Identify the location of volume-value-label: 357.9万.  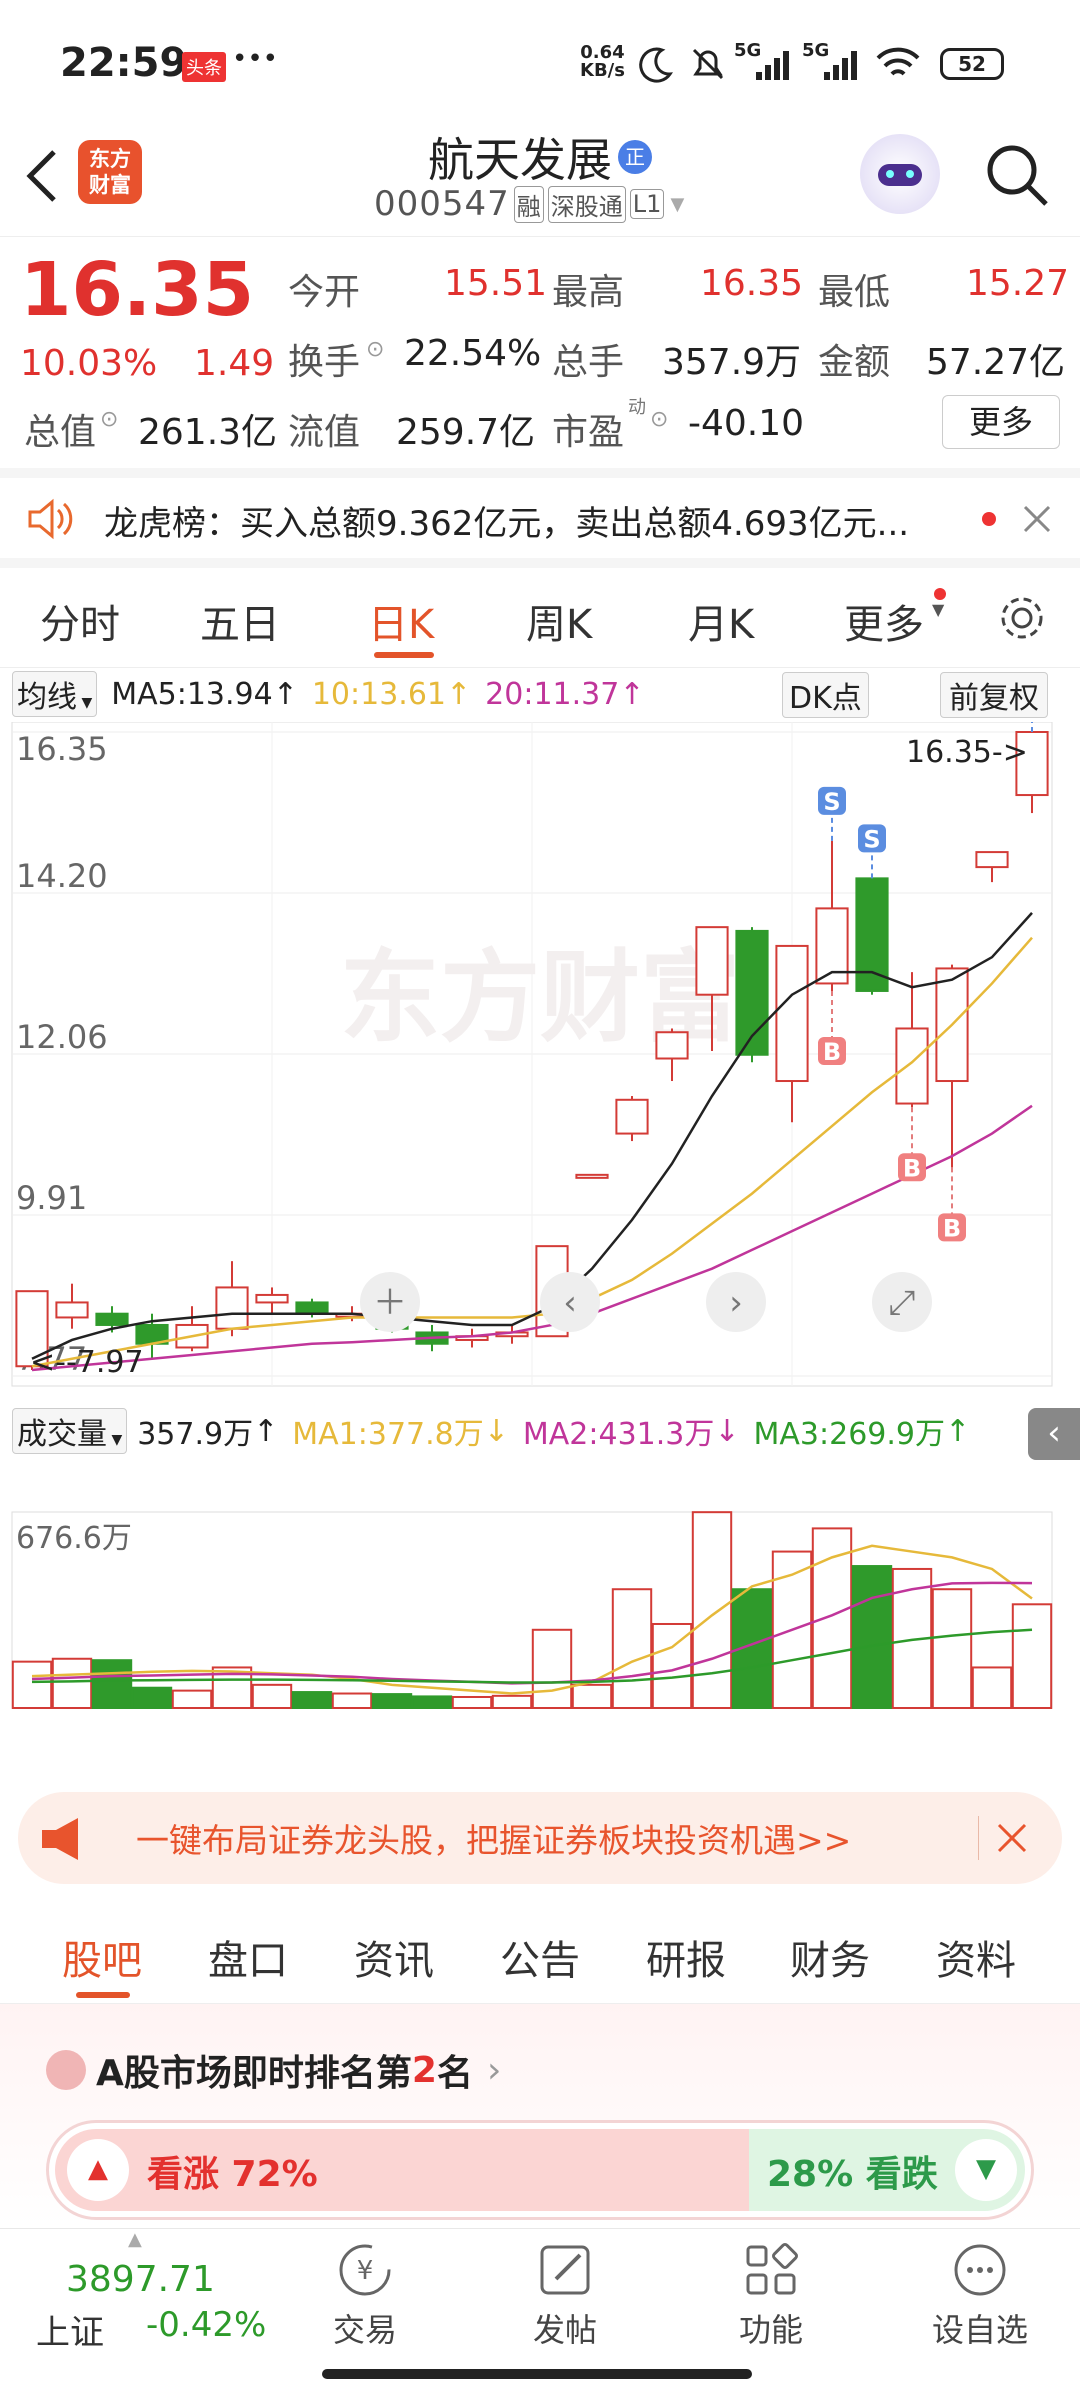
(195, 1434).